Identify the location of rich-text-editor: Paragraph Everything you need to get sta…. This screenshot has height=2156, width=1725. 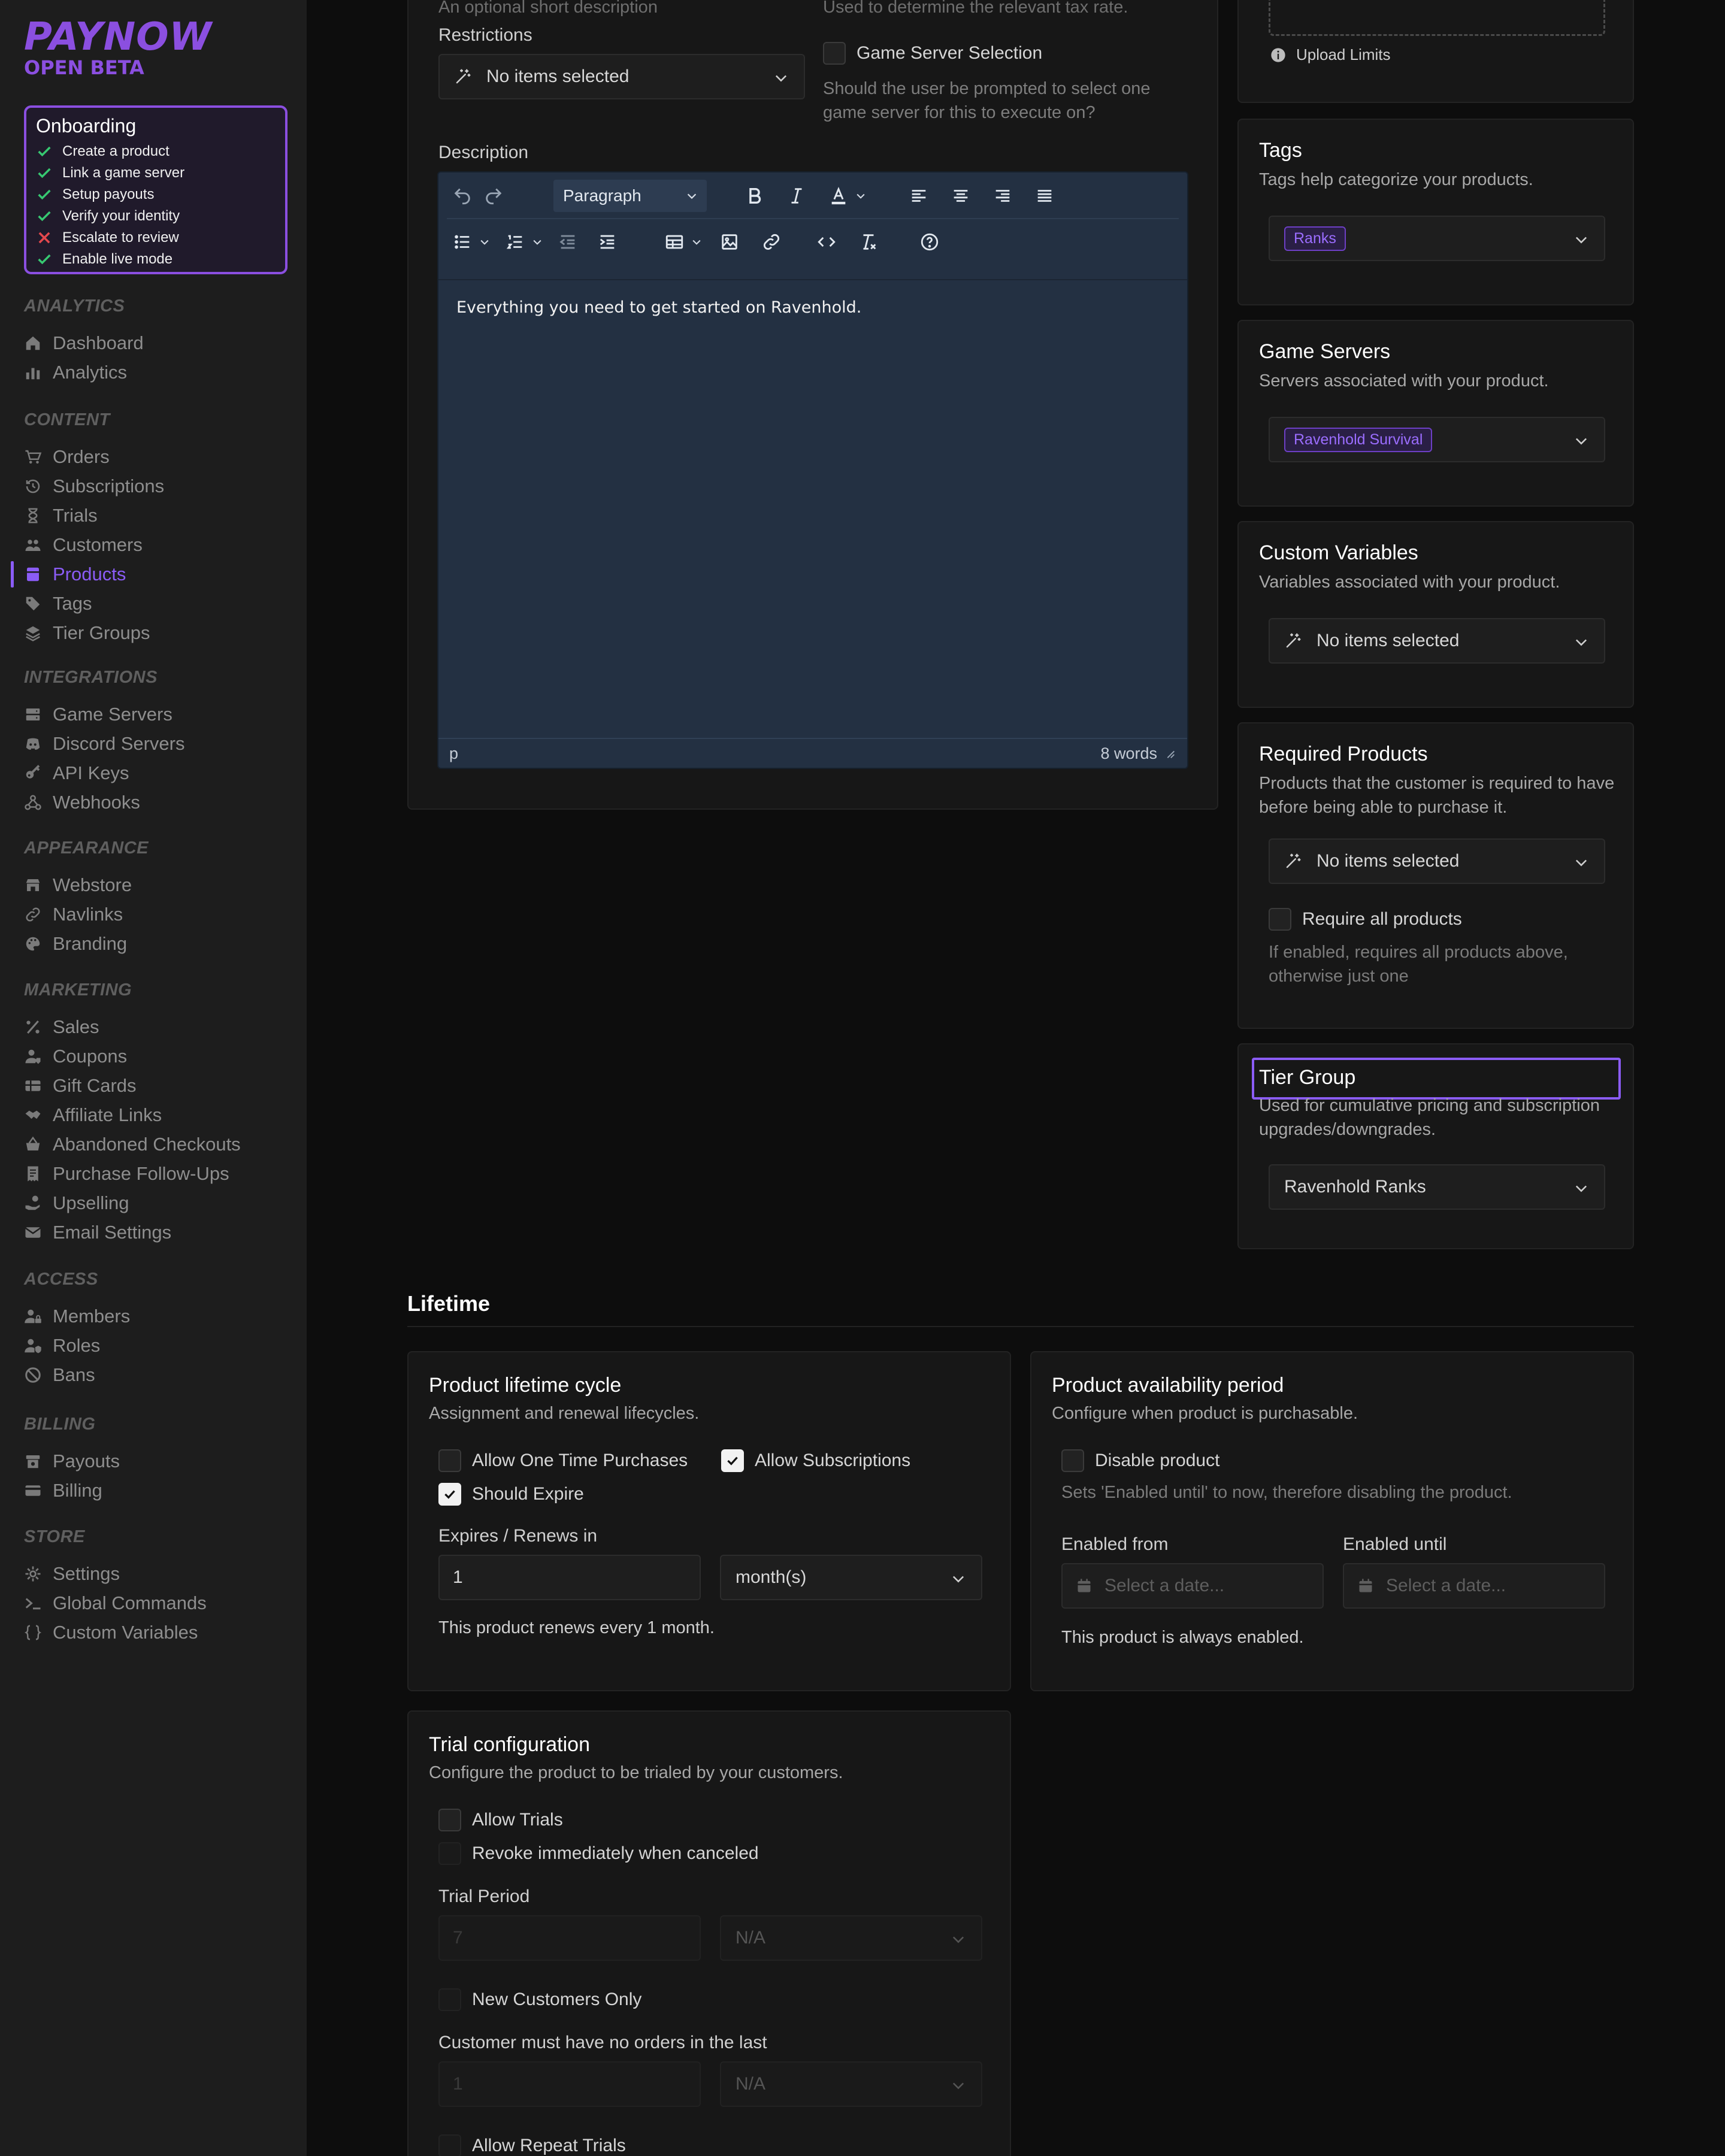
(812, 470).